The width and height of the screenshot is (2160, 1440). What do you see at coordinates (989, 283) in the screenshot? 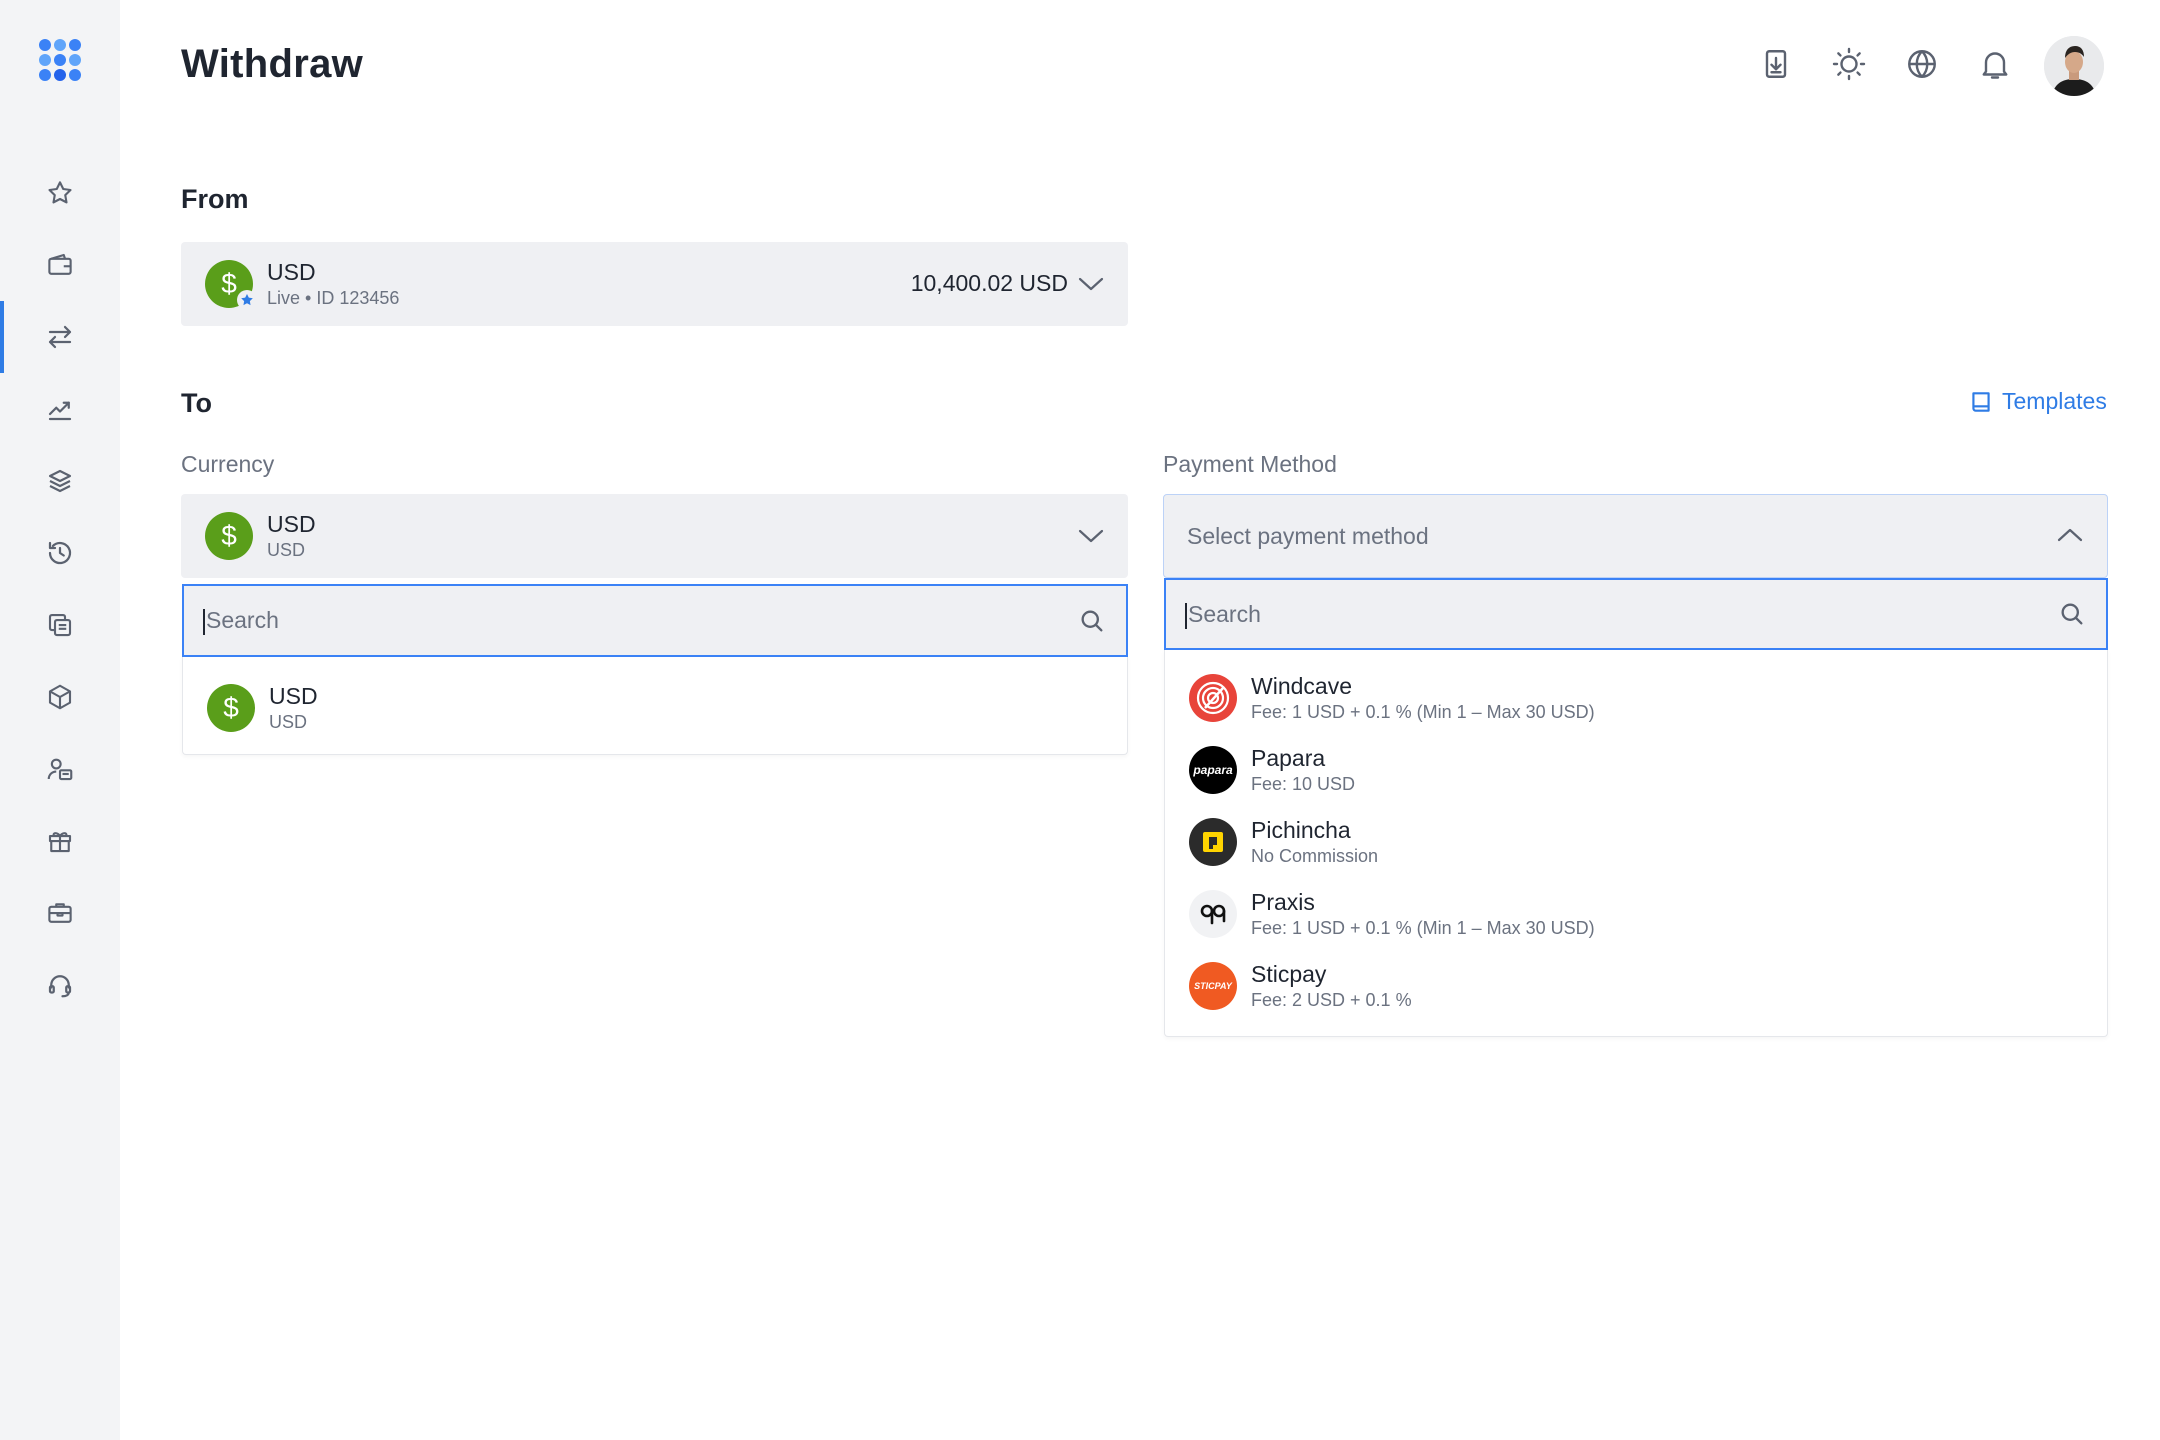
I see `from-balance: 10,400.02 USD` at bounding box center [989, 283].